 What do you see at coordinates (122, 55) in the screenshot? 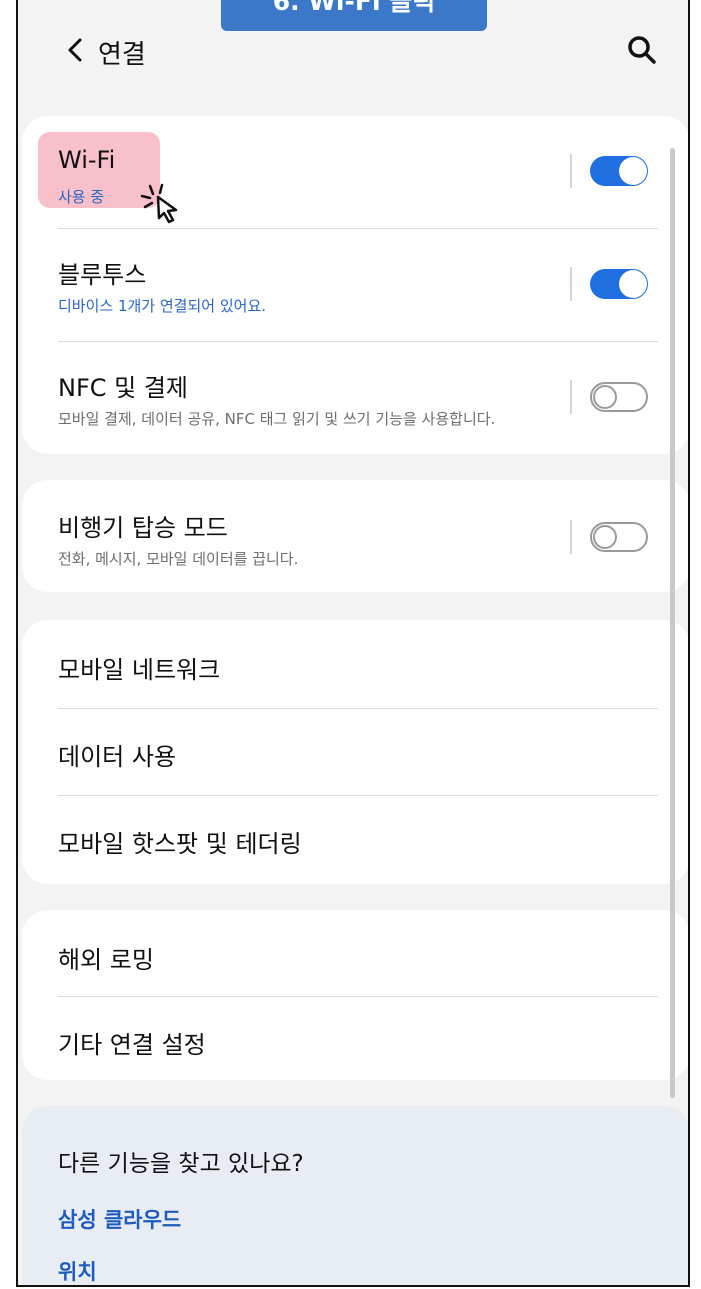
I see `page-title: 연결` at bounding box center [122, 55].